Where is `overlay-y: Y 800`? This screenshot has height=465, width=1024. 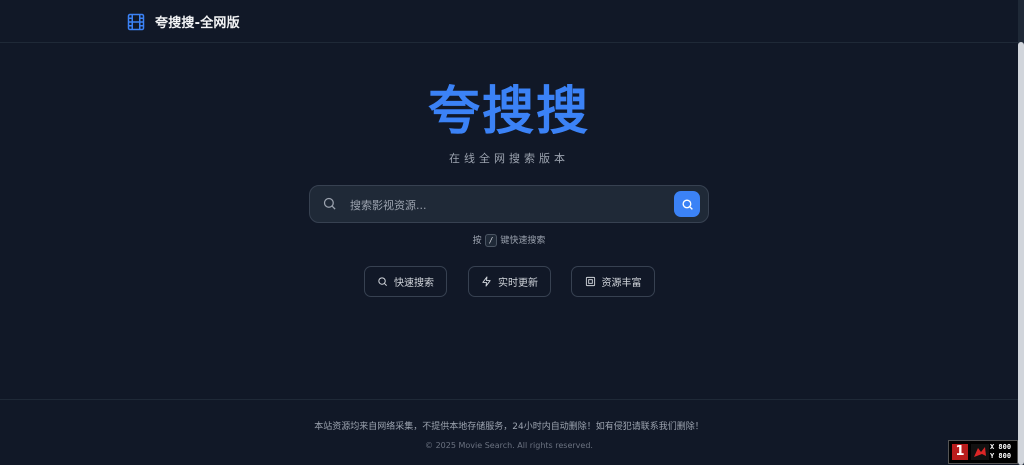 overlay-y: Y 800 is located at coordinates (1001, 456).